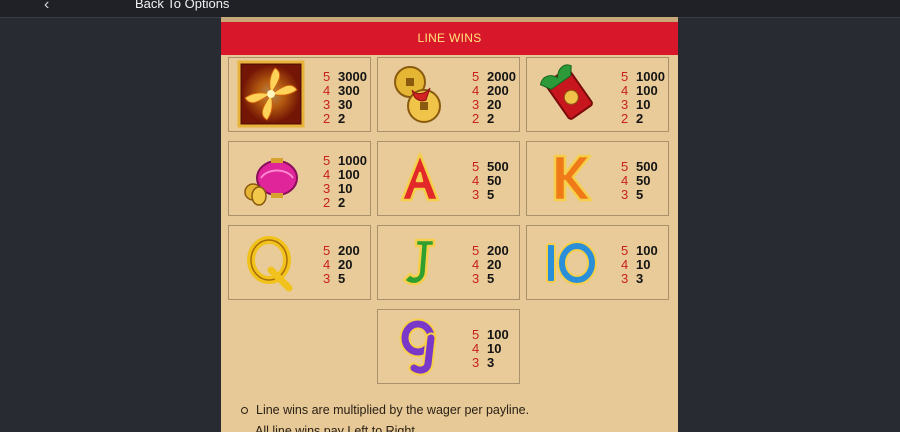 The width and height of the screenshot is (900, 432). Describe the element at coordinates (337, 428) in the screenshot. I see `rule-item: All line wins pay Left to Right.` at that location.